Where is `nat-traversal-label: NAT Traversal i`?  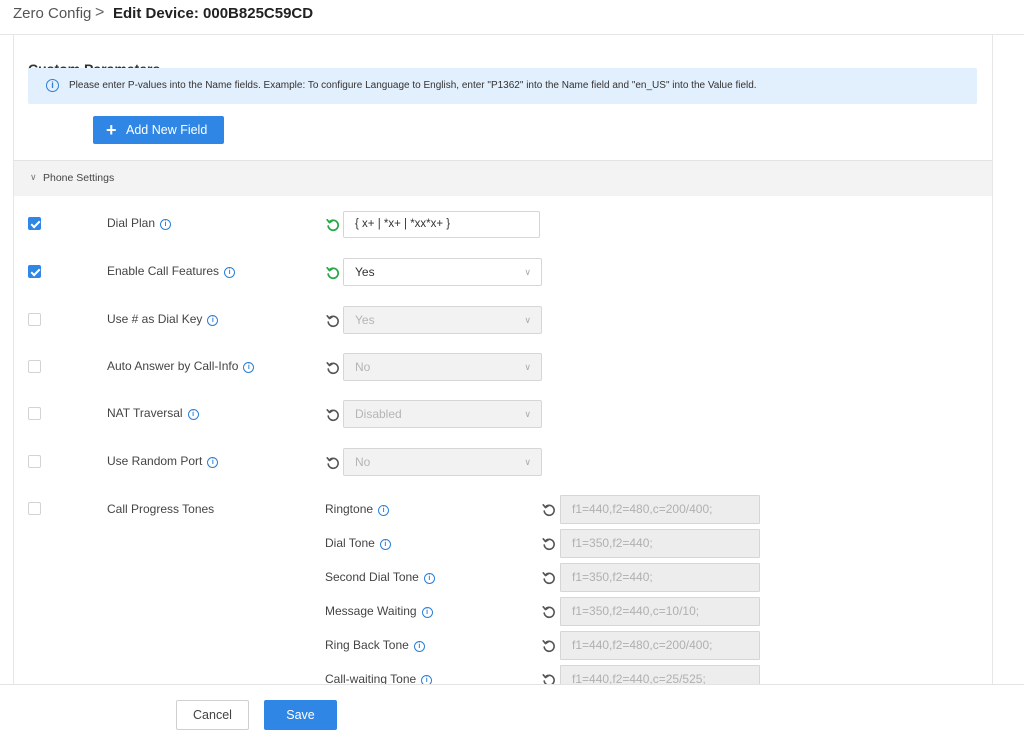
nat-traversal-label: NAT Traversal i is located at coordinates (153, 413).